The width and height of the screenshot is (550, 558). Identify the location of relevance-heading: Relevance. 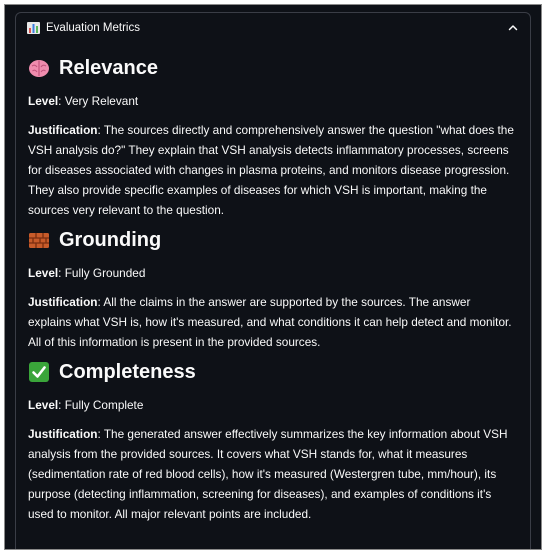
(272, 68).